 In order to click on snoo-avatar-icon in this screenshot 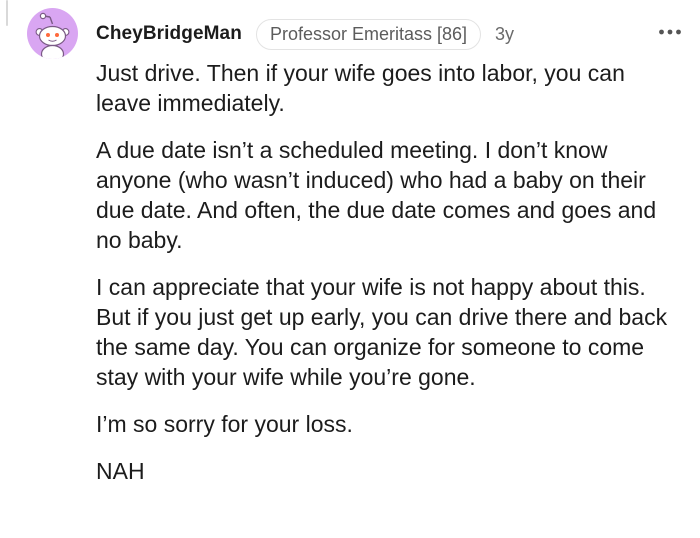, I will do `click(52, 35)`.